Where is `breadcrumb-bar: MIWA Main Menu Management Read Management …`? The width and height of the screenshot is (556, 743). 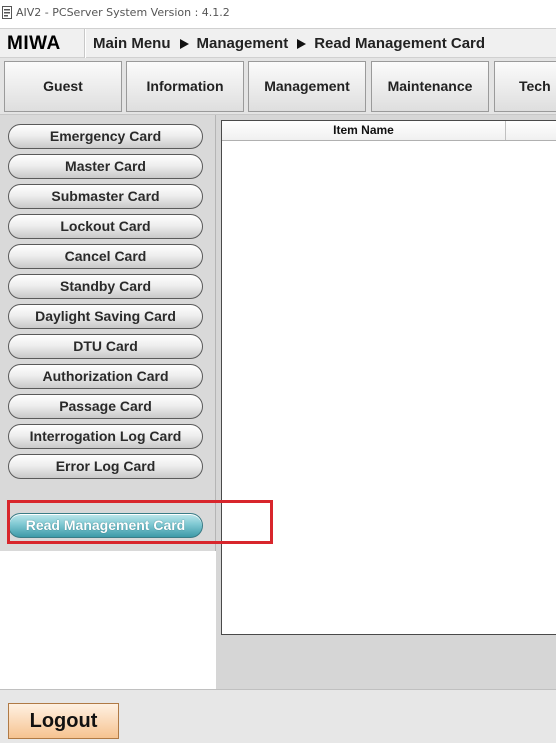 breadcrumb-bar: MIWA Main Menu Management Read Management … is located at coordinates (278, 43).